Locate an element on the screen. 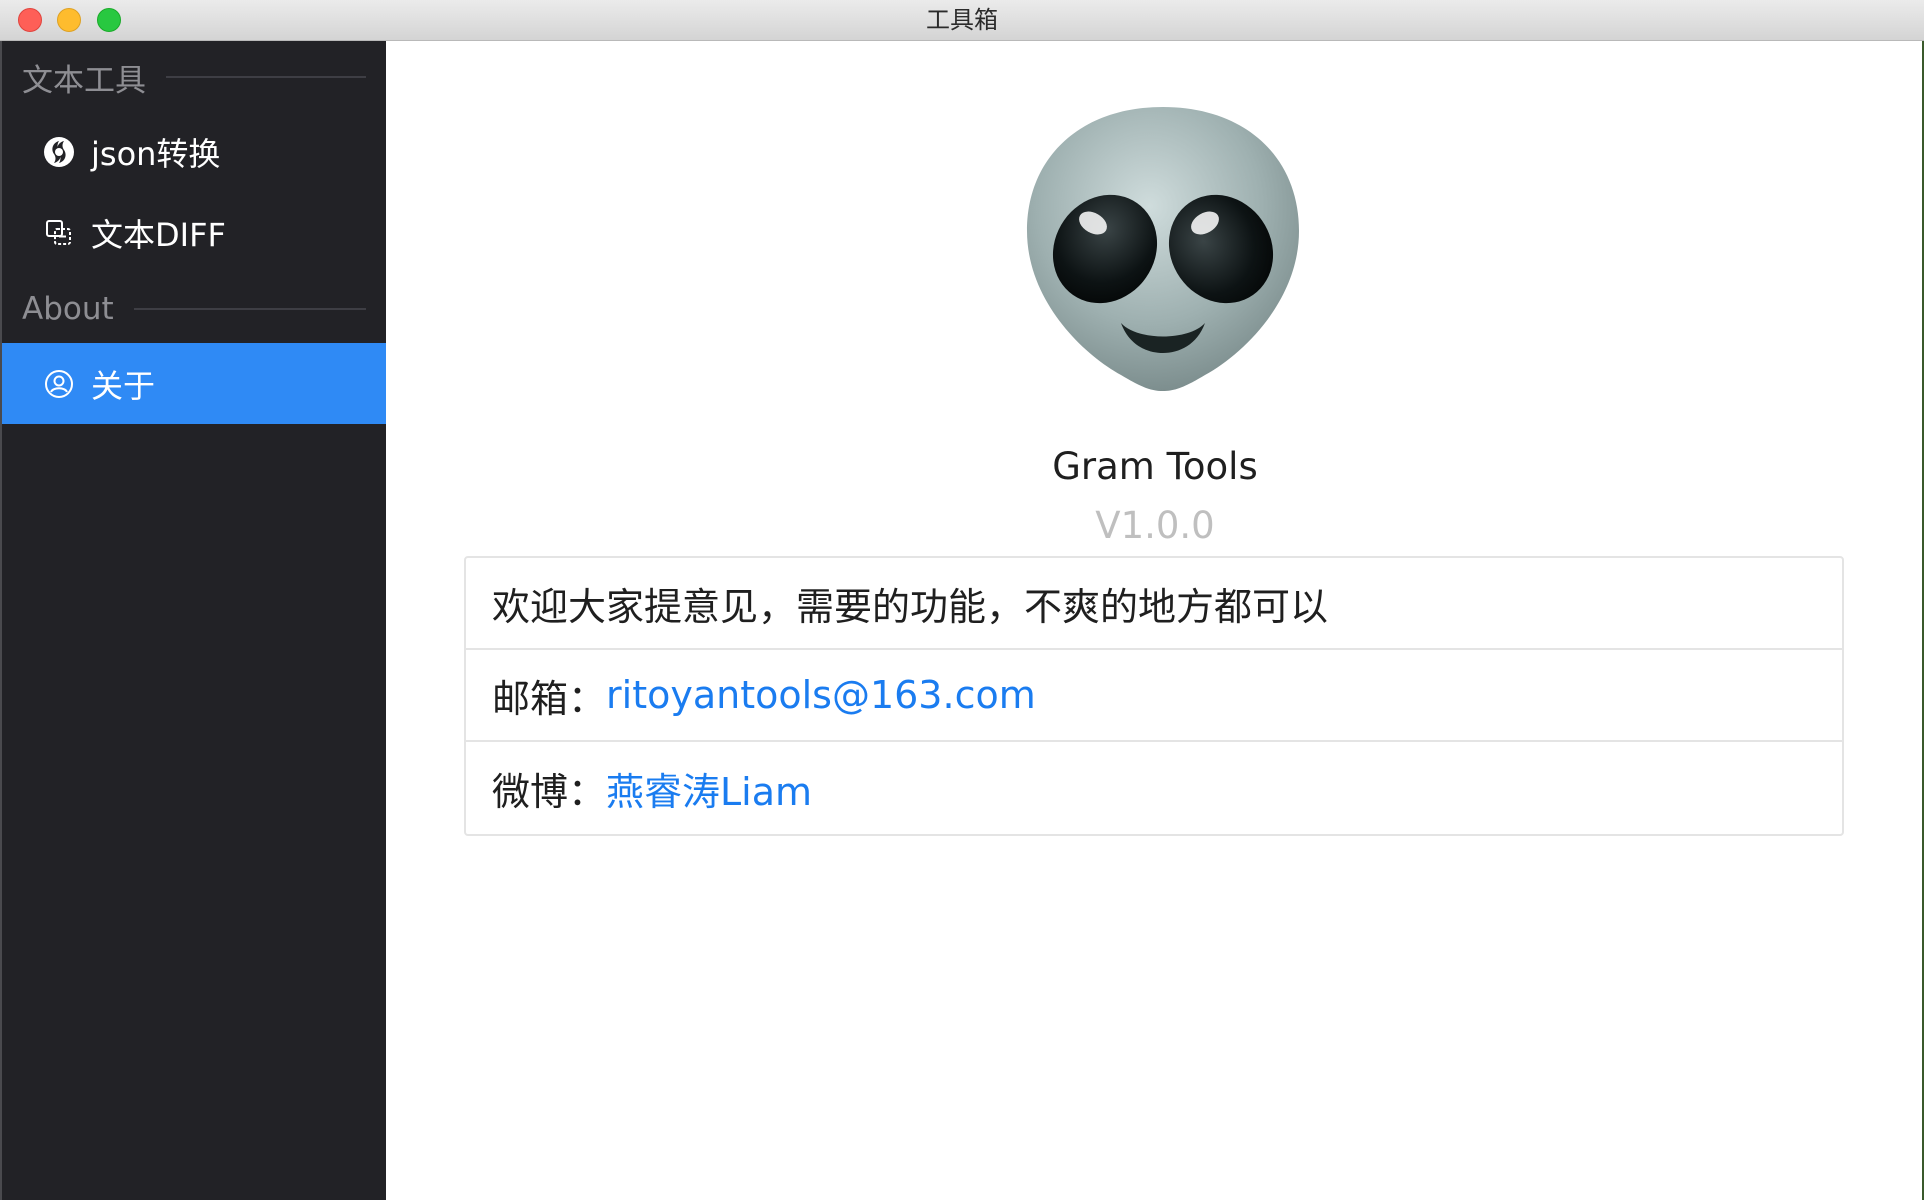  welcome-row: 欢迎大家提意见，需要的功能，不爽的地方都可以 is located at coordinates (1154, 604).